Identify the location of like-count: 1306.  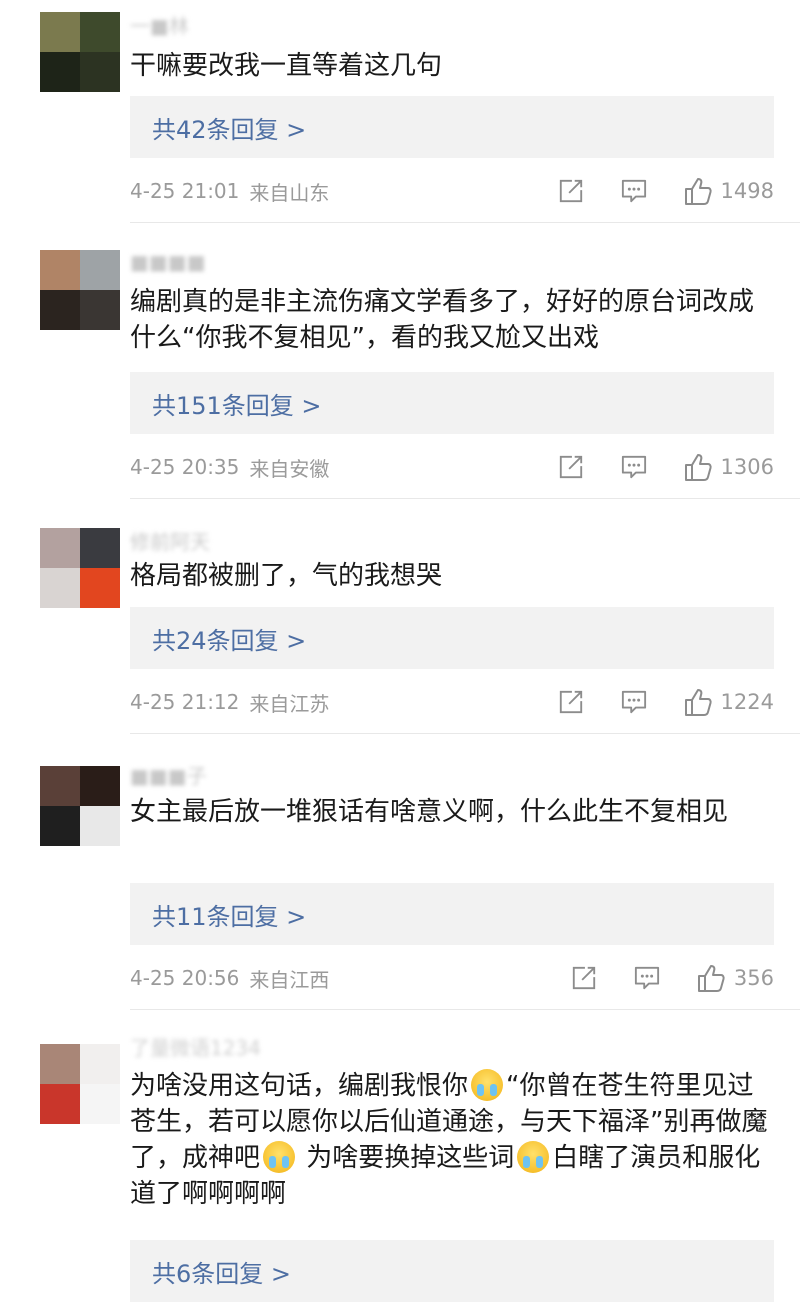
(747, 467).